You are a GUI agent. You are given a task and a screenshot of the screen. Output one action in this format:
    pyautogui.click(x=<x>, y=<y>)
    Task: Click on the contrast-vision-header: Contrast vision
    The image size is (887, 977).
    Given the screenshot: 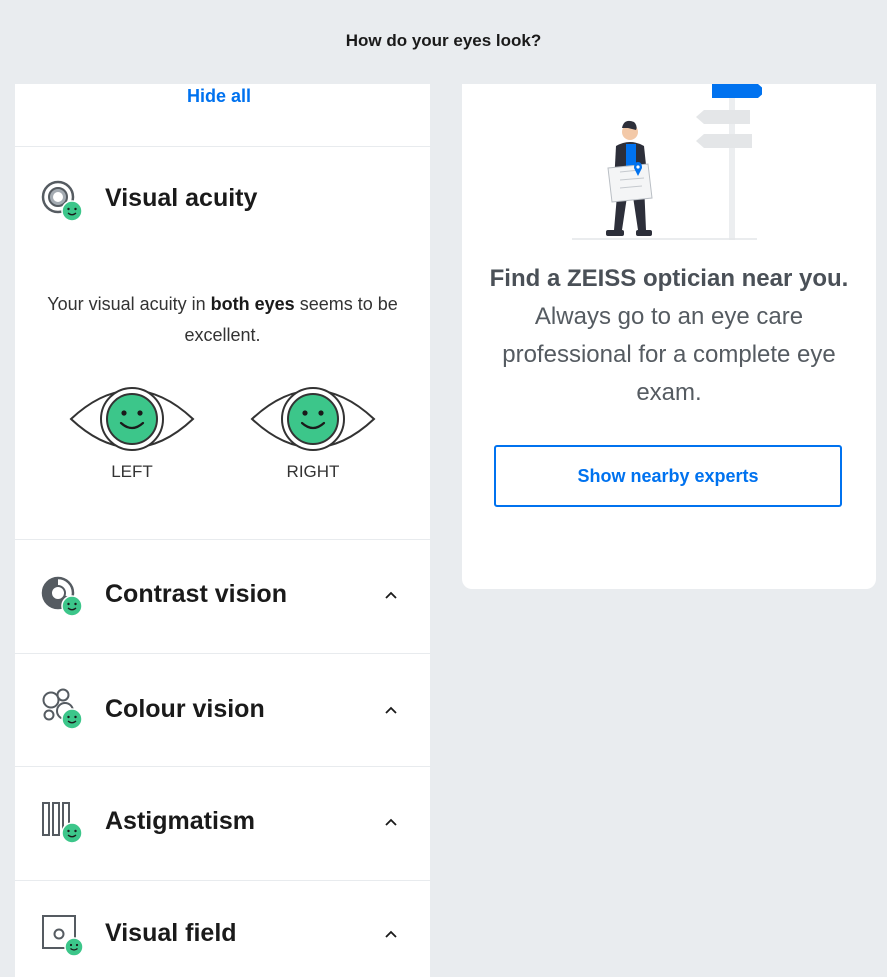 What is the action you would take?
    pyautogui.click(x=222, y=599)
    